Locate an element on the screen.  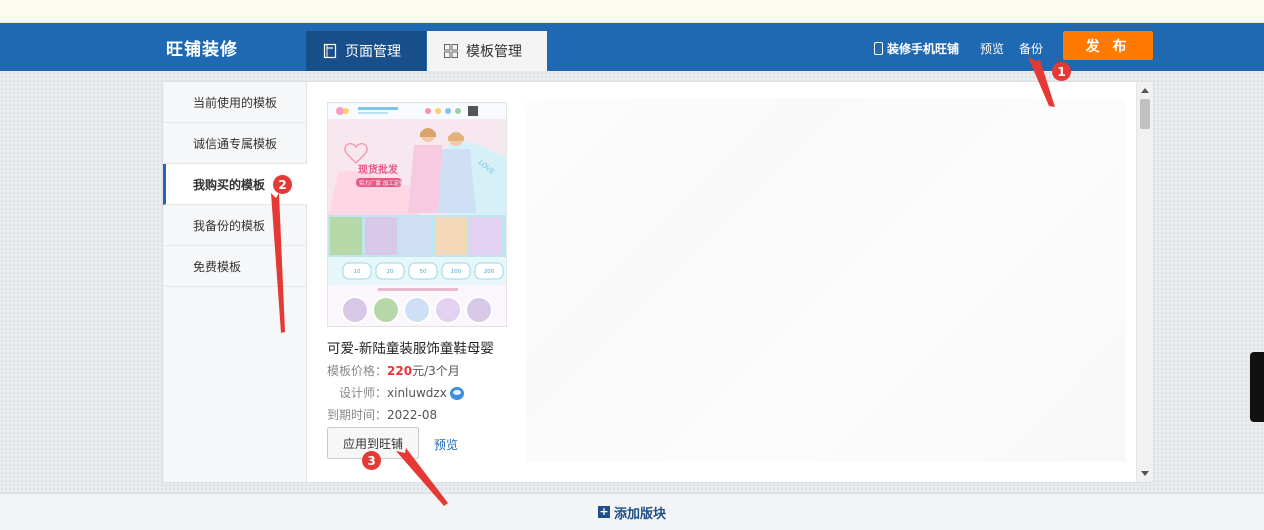
annotation-marker-2: 2 is located at coordinates (282, 184).